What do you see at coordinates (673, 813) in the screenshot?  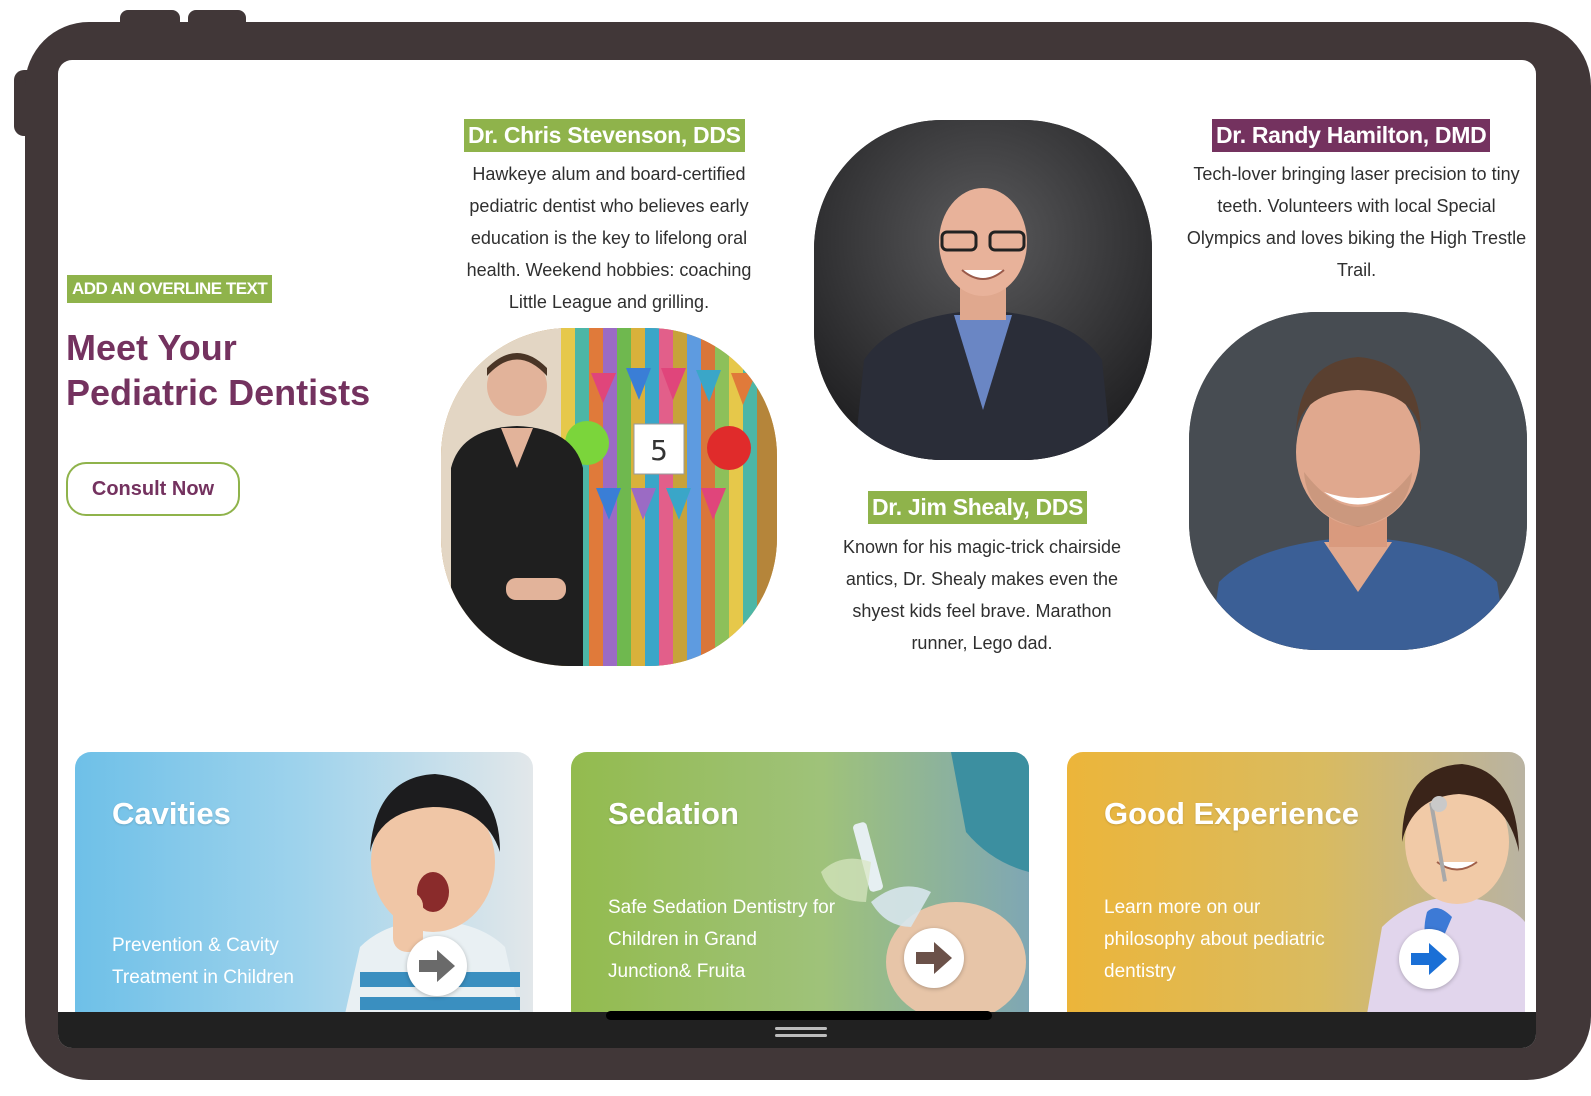 I see `card-title-sedation: Sedation` at bounding box center [673, 813].